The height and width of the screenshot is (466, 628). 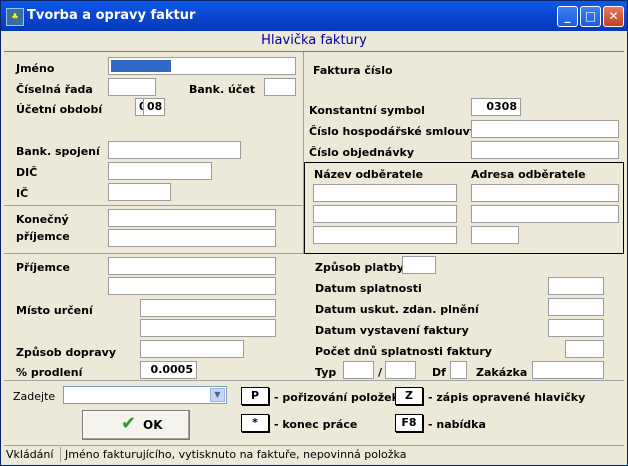 I want to click on zpusob-dopravy-label: Způsob dopravy, so click(x=66, y=352).